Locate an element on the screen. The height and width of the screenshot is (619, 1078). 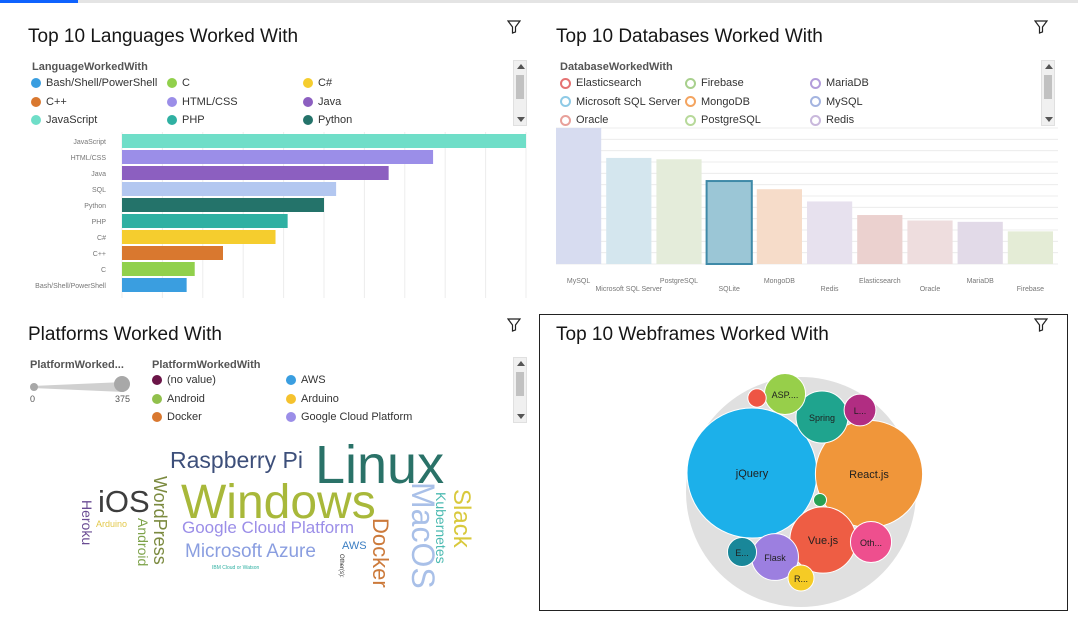
legend-item-arduino: Arduino is located at coordinates (312, 399).